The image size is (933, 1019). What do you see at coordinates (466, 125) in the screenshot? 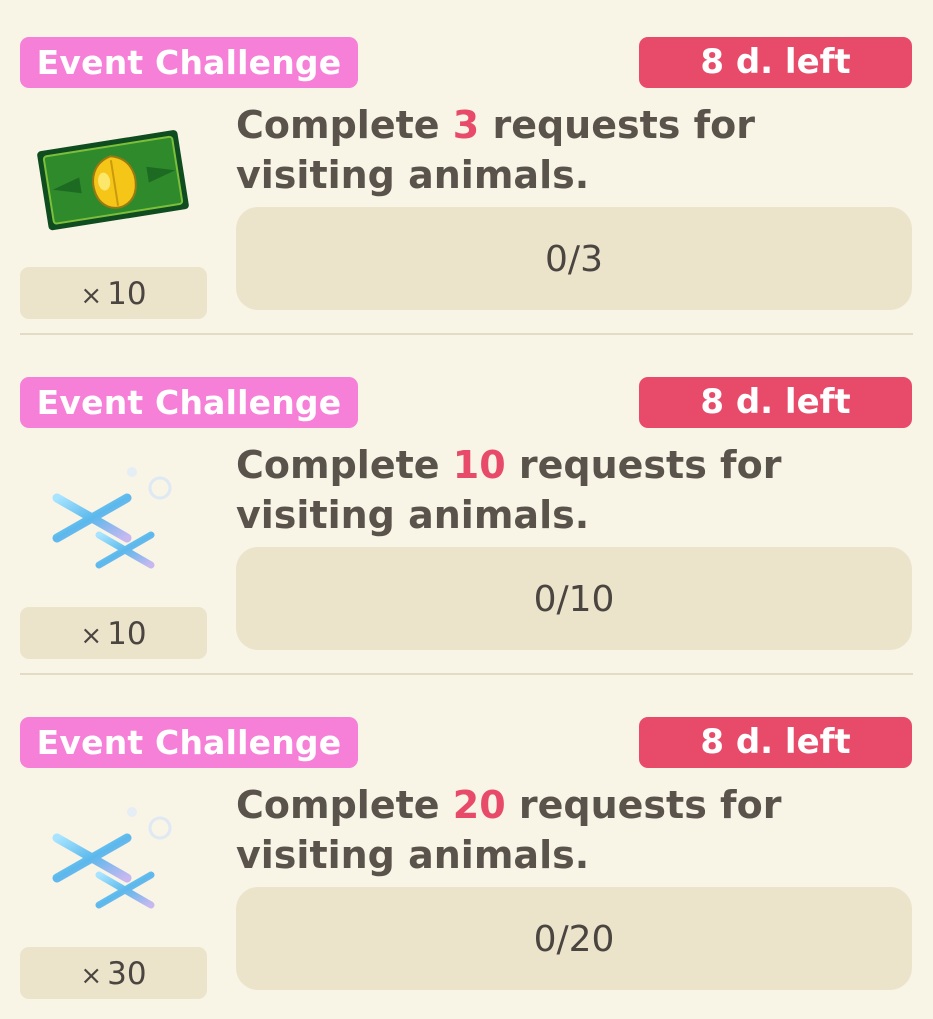
I see `request-count: 3` at bounding box center [466, 125].